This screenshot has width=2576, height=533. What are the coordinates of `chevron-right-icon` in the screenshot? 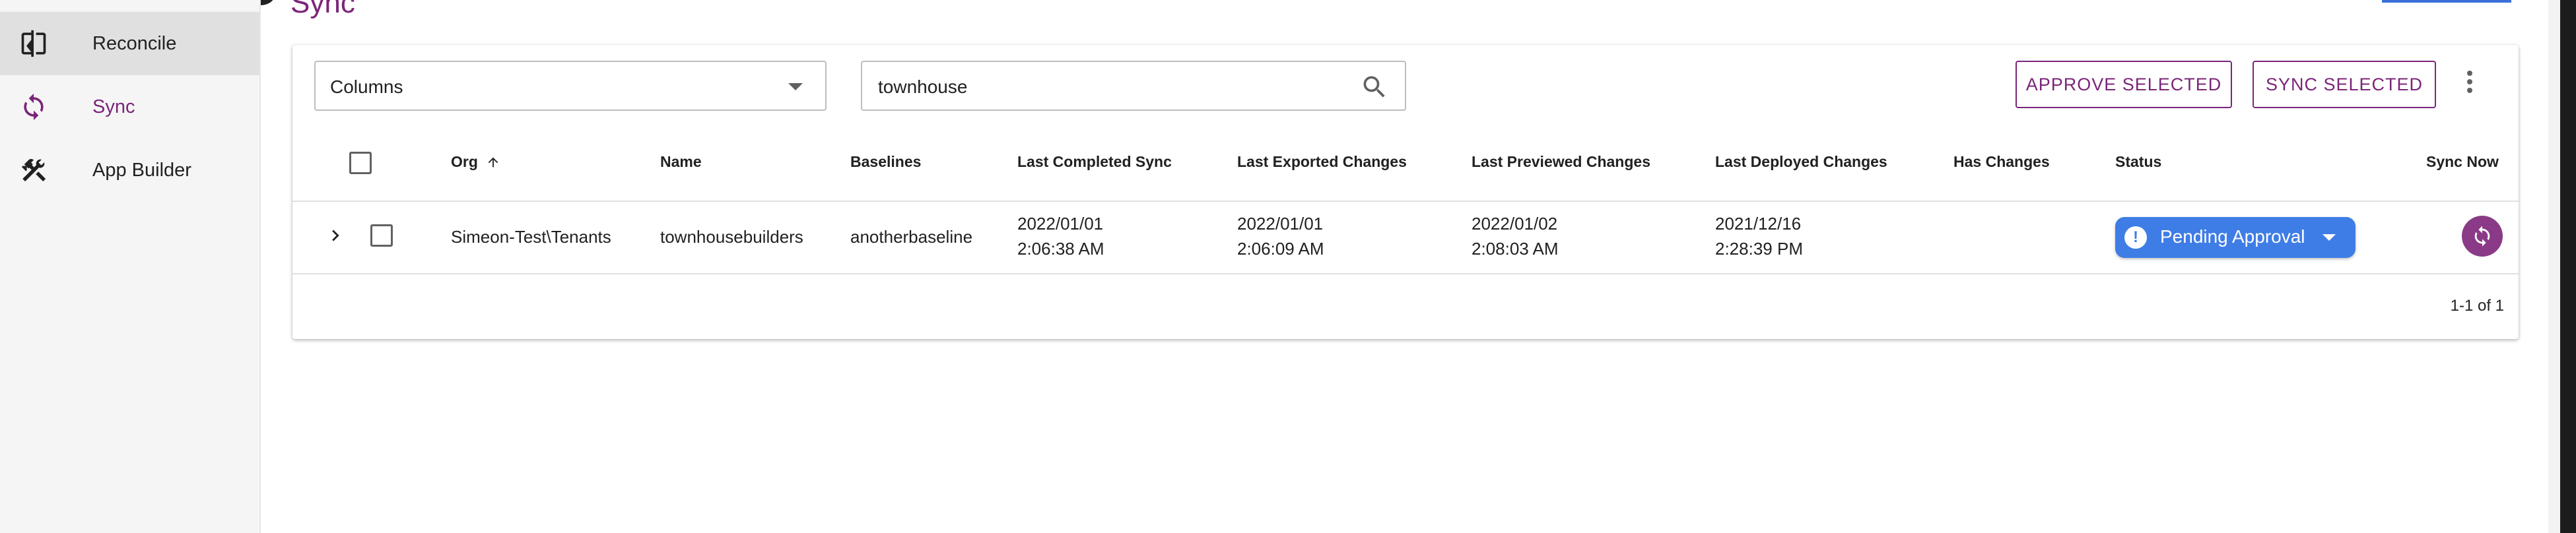 It's located at (336, 237).